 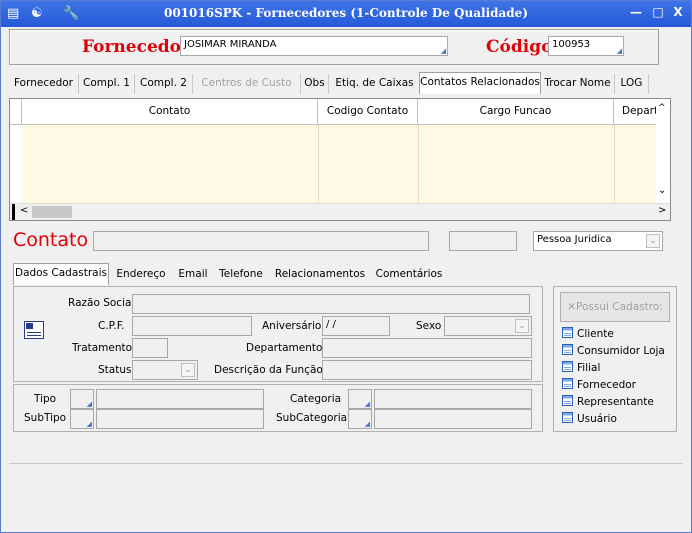 I want to click on tipo-desc-field, so click(x=180, y=399).